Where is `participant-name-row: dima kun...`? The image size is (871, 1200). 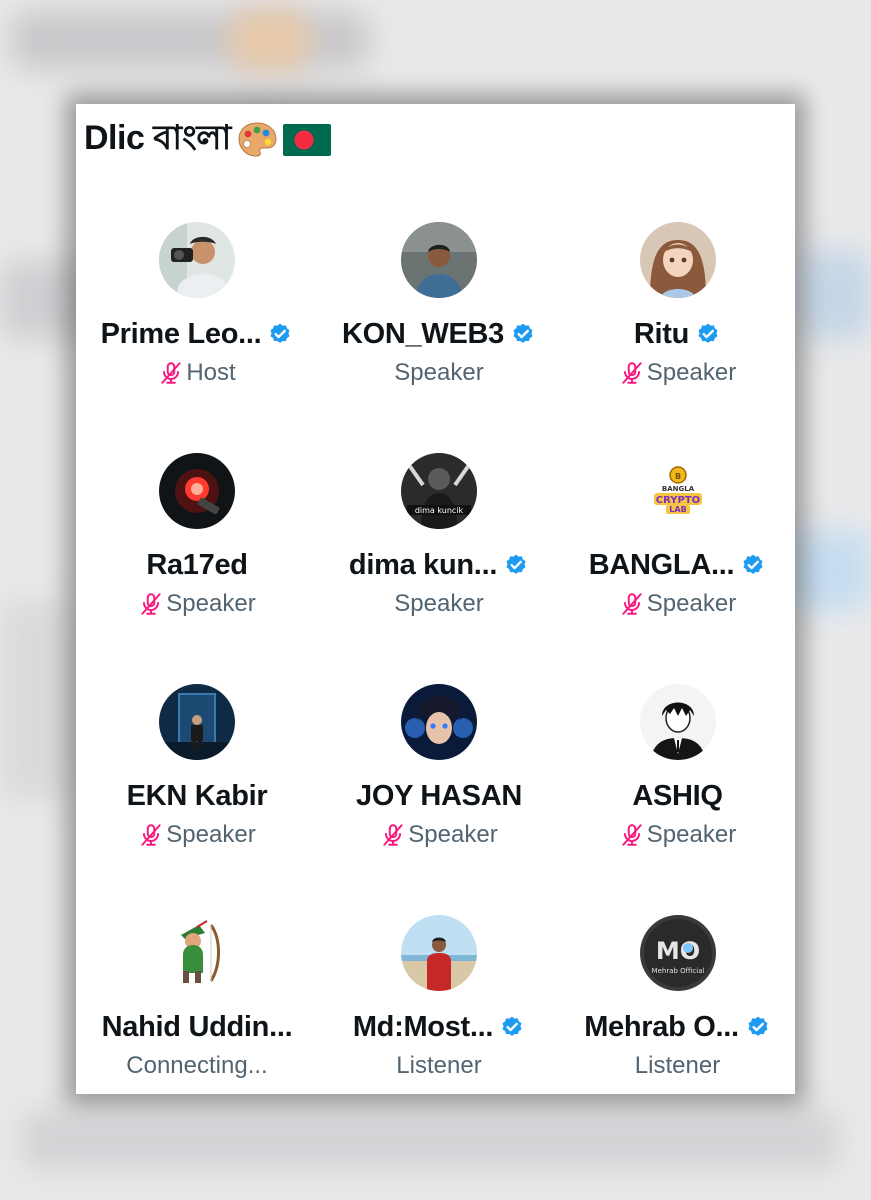
participant-name-row: dima kun... is located at coordinates (439, 565).